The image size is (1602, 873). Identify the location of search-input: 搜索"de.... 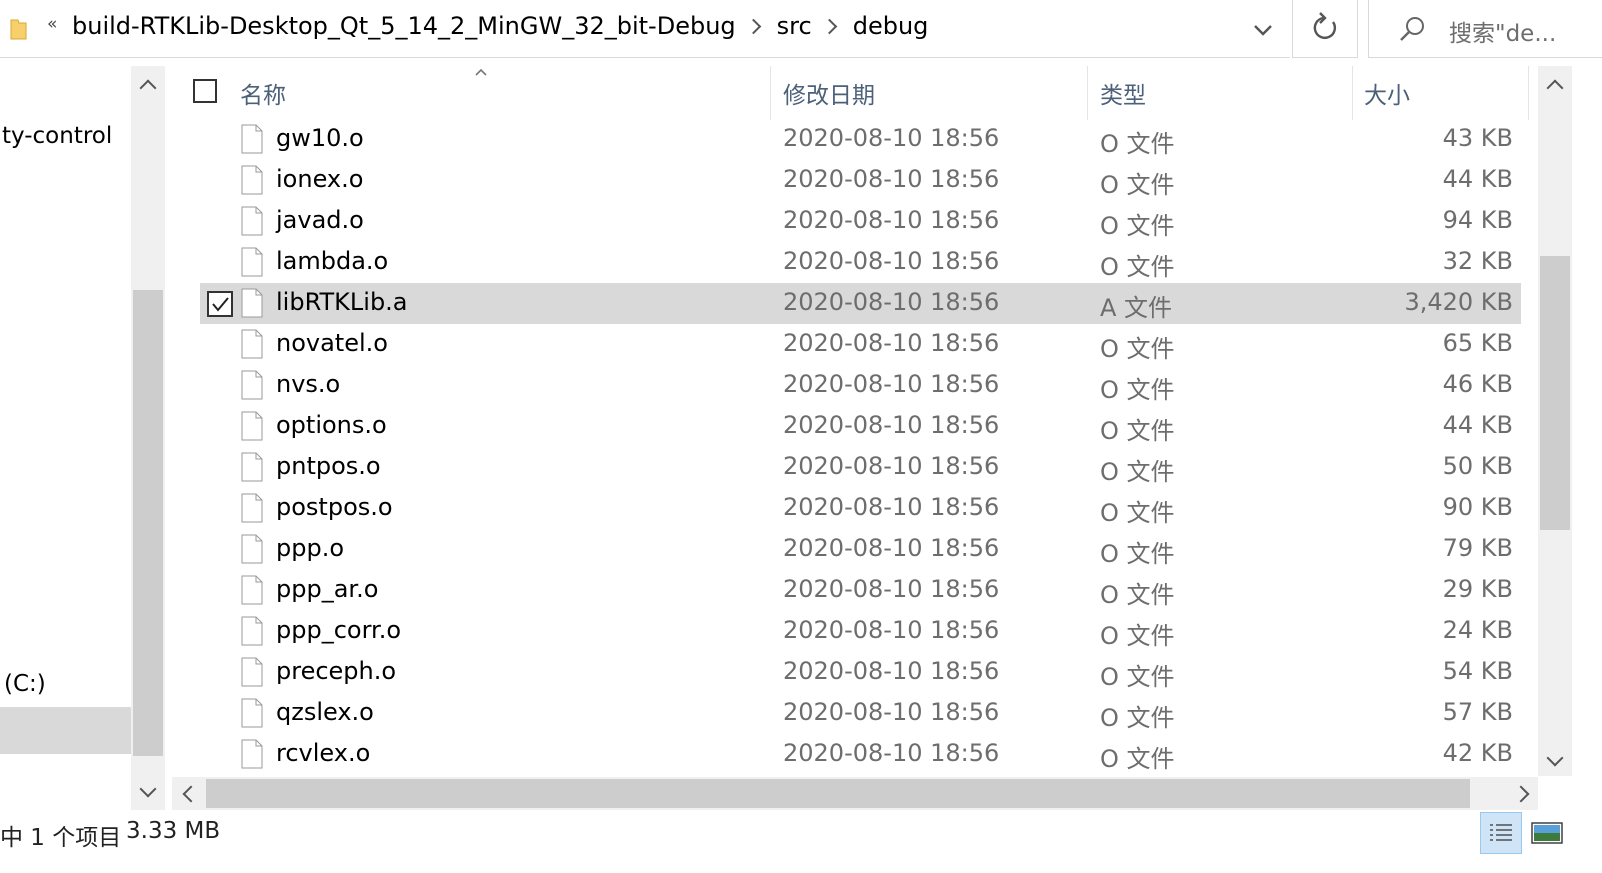
(1485, 29).